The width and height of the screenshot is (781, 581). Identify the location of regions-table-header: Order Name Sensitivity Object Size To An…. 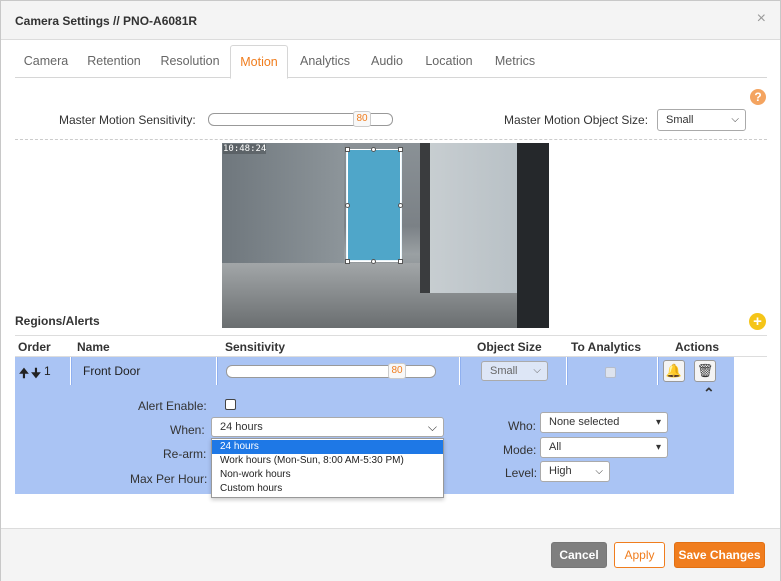
(391, 346).